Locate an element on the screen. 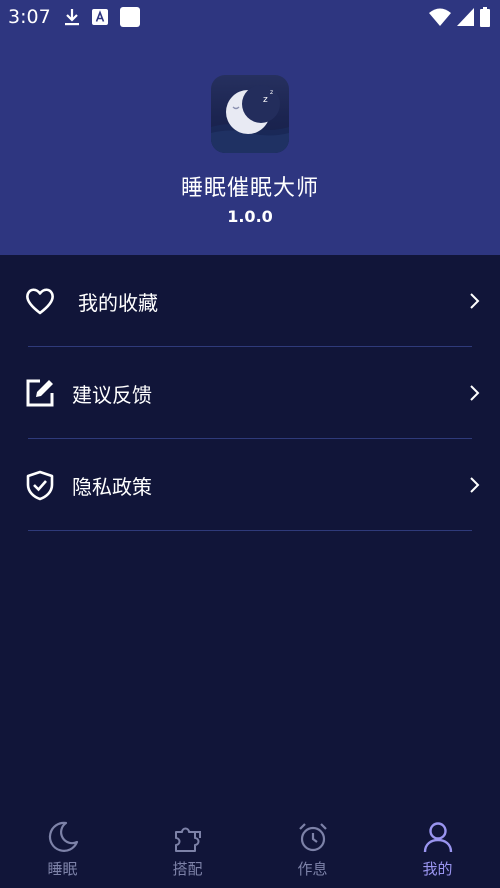 The width and height of the screenshot is (500, 888). menu-item-label: 建议反馈 is located at coordinates (112, 395).